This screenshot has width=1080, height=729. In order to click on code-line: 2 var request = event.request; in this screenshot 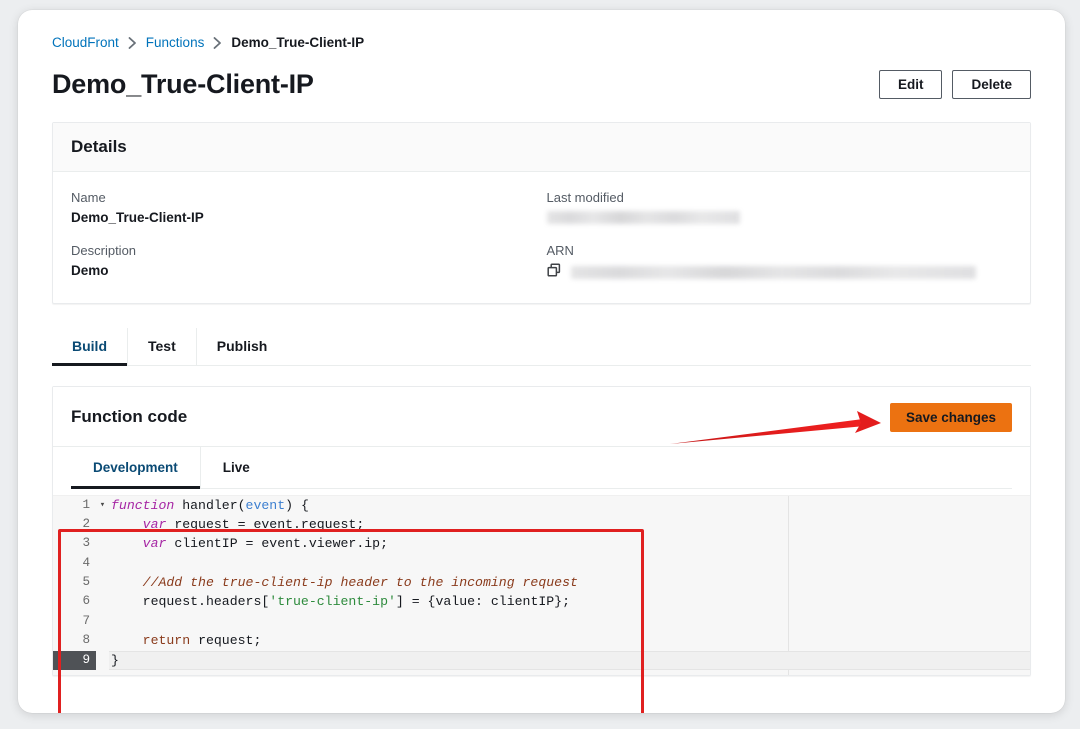, I will do `click(541, 524)`.